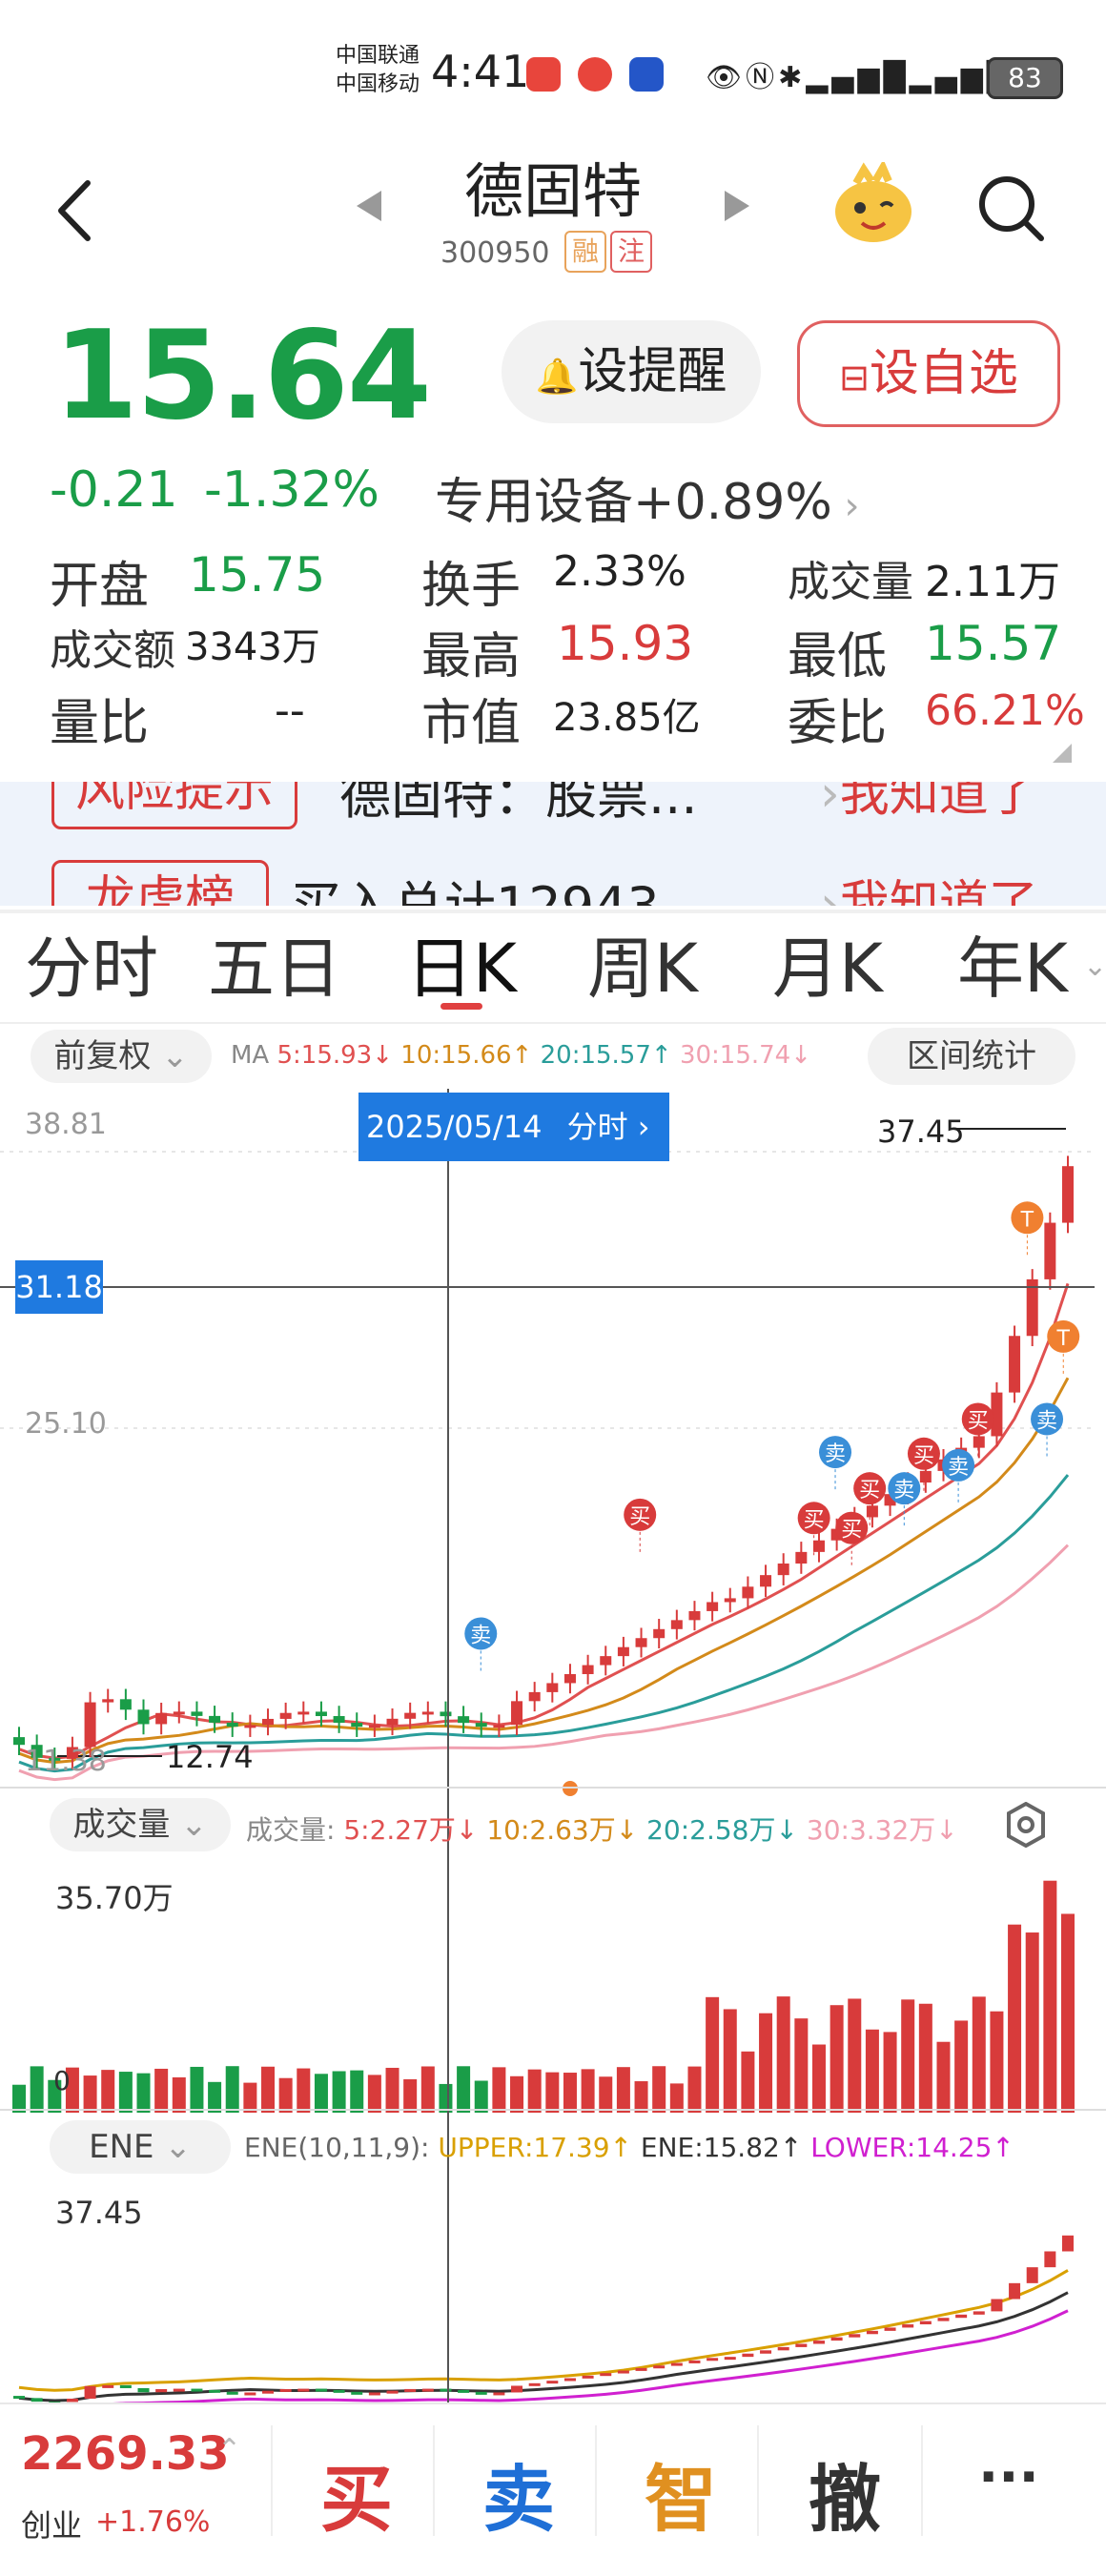 The height and width of the screenshot is (2576, 1106). What do you see at coordinates (631, 252) in the screenshot?
I see `note-tag: 注` at bounding box center [631, 252].